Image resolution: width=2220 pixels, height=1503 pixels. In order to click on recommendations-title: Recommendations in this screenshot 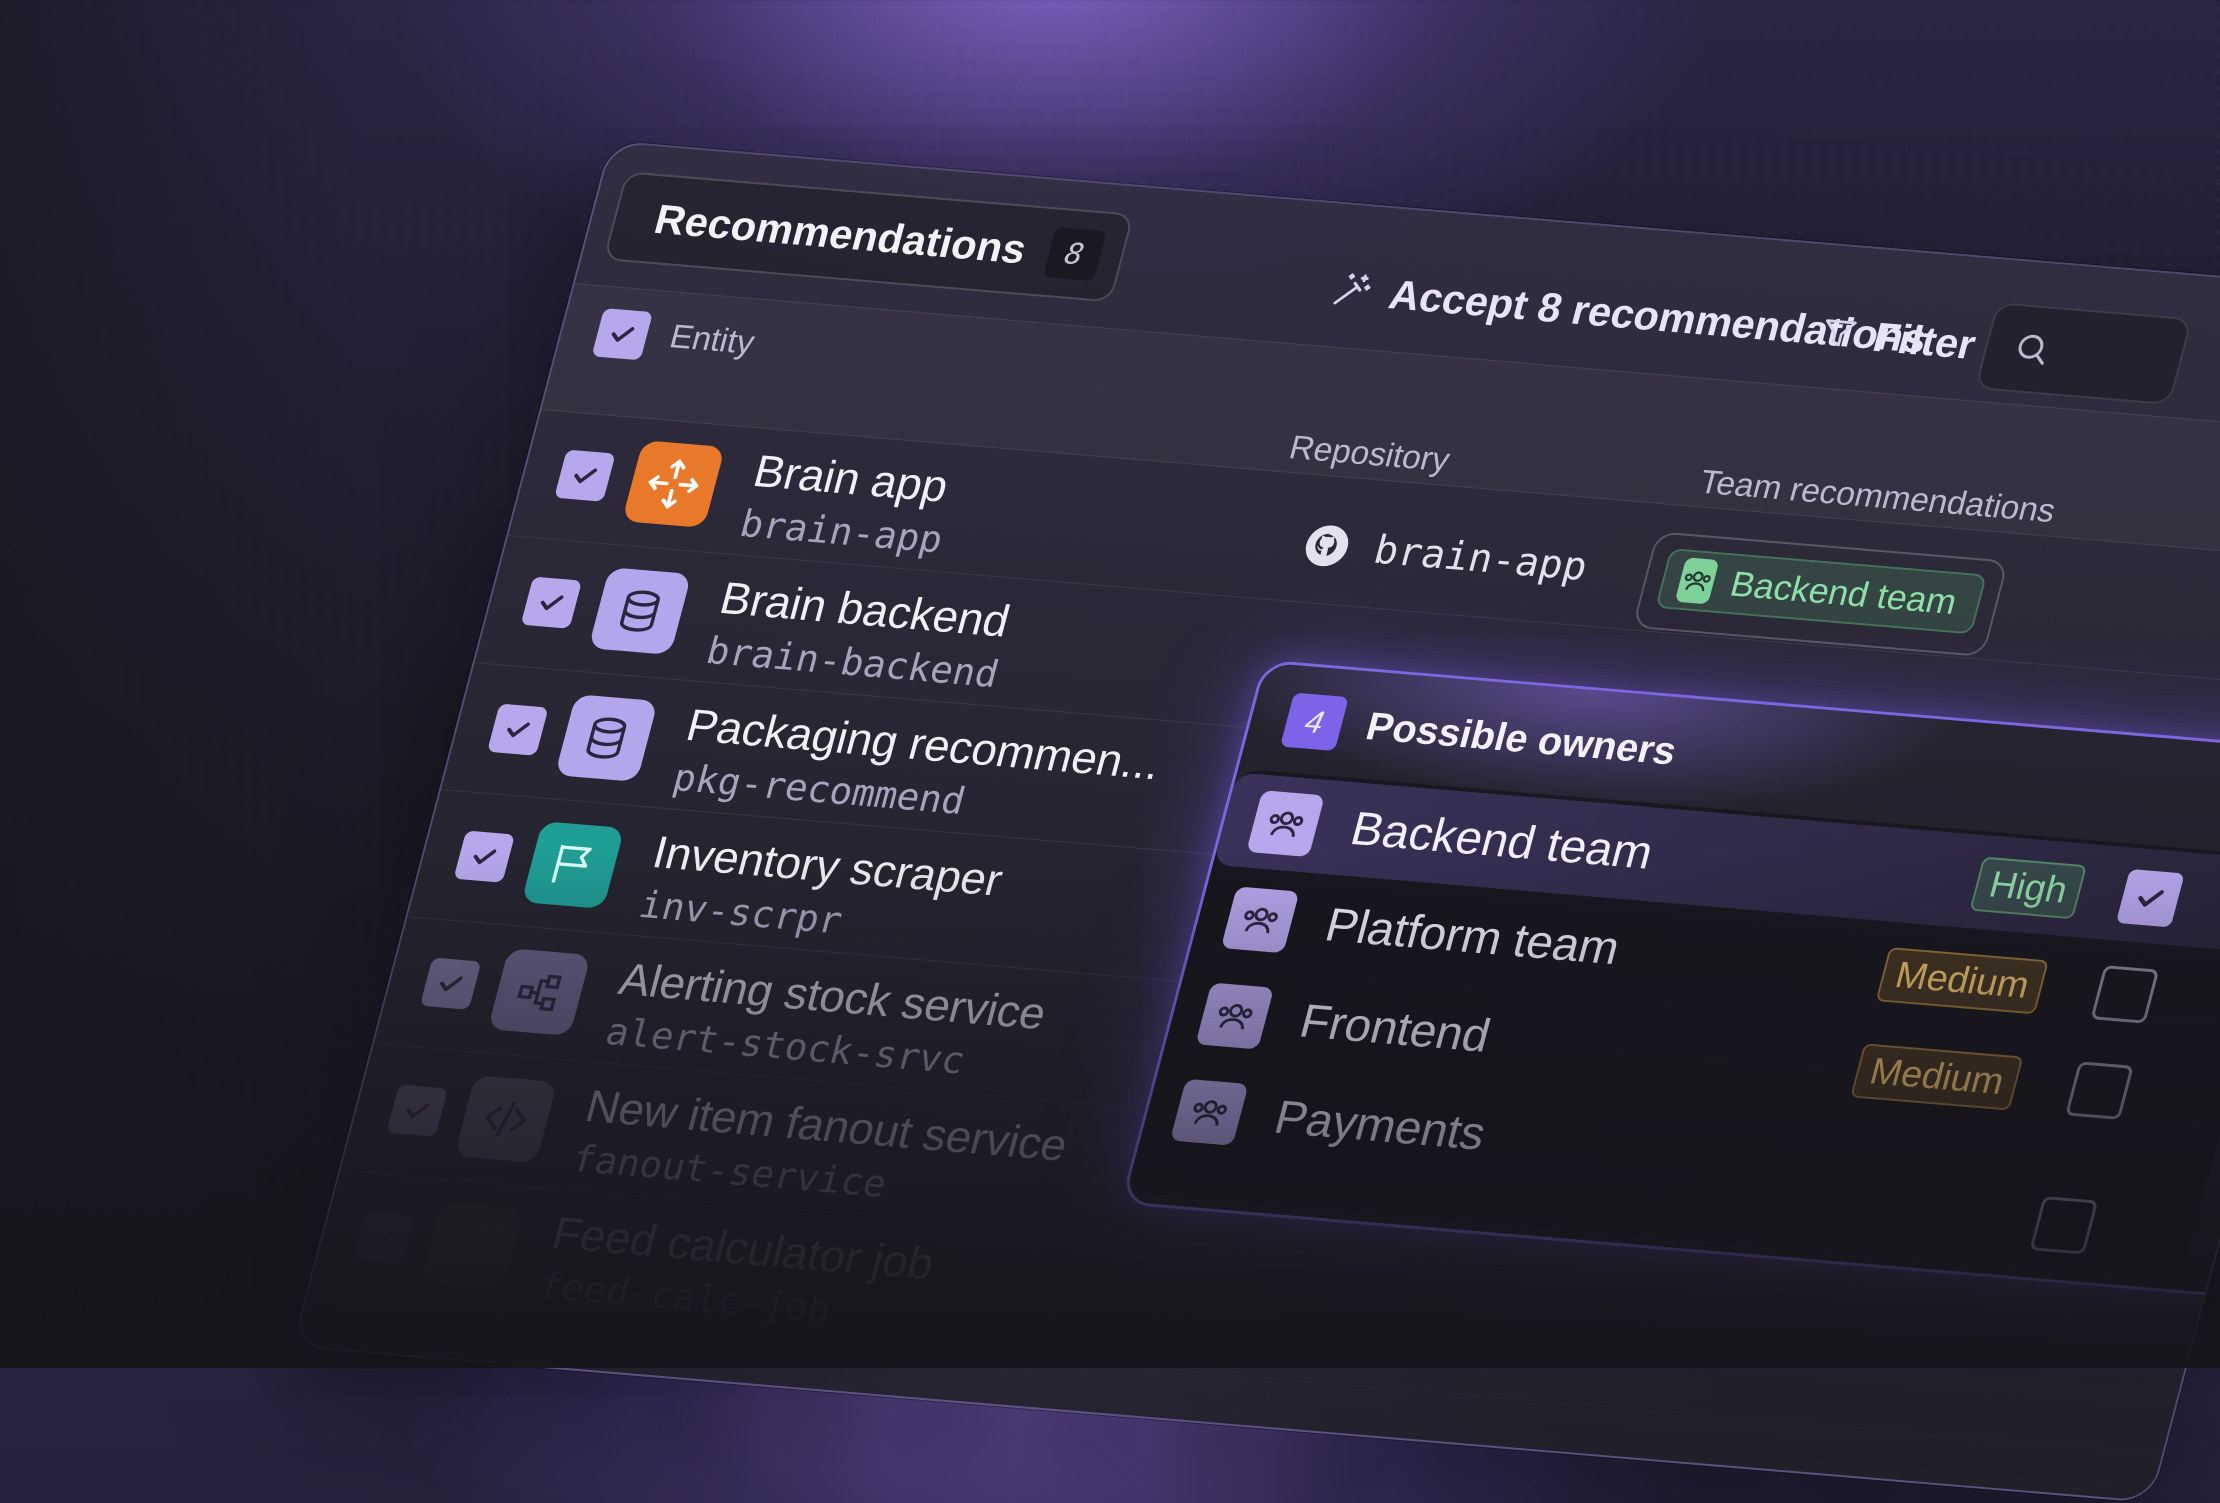, I will do `click(840, 234)`.